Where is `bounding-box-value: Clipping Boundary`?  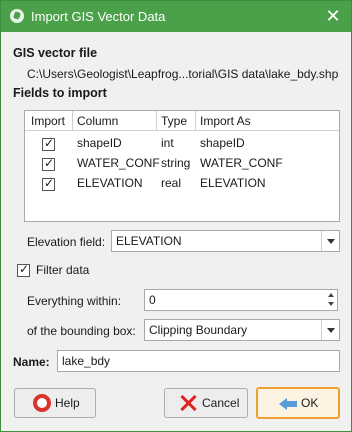
bounding-box-value: Clipping Boundary is located at coordinates (198, 330).